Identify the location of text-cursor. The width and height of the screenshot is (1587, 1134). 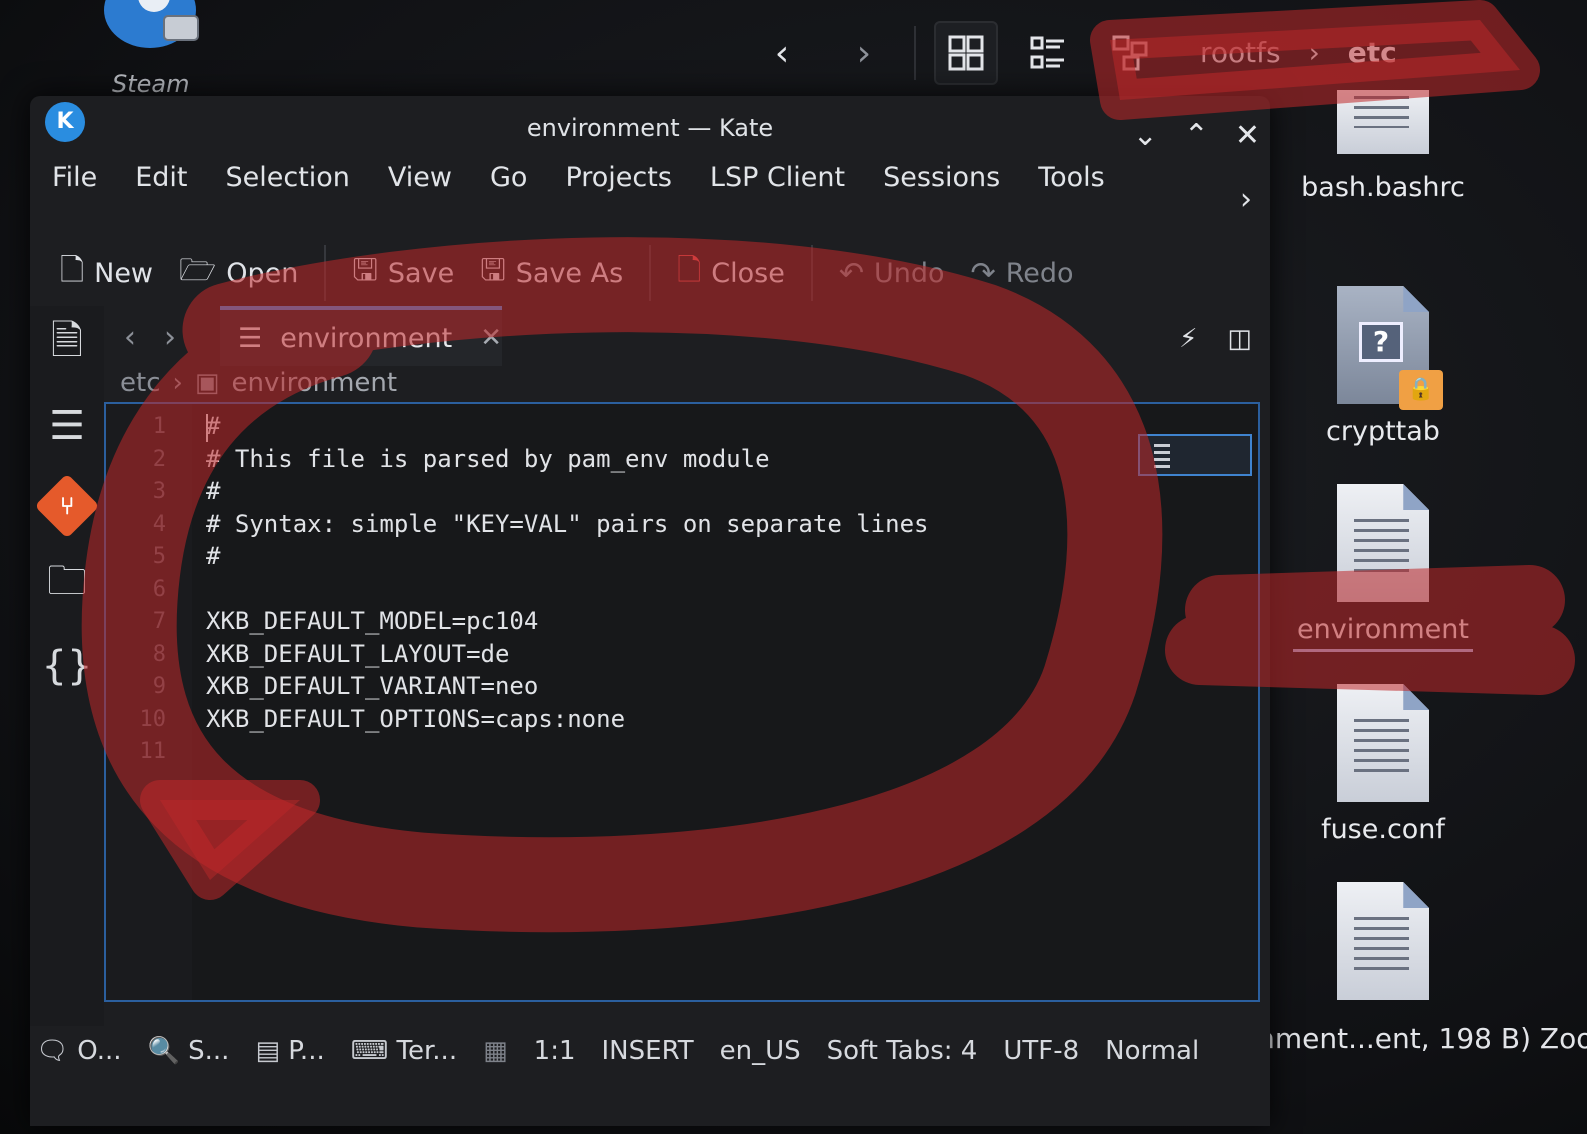
(207, 428).